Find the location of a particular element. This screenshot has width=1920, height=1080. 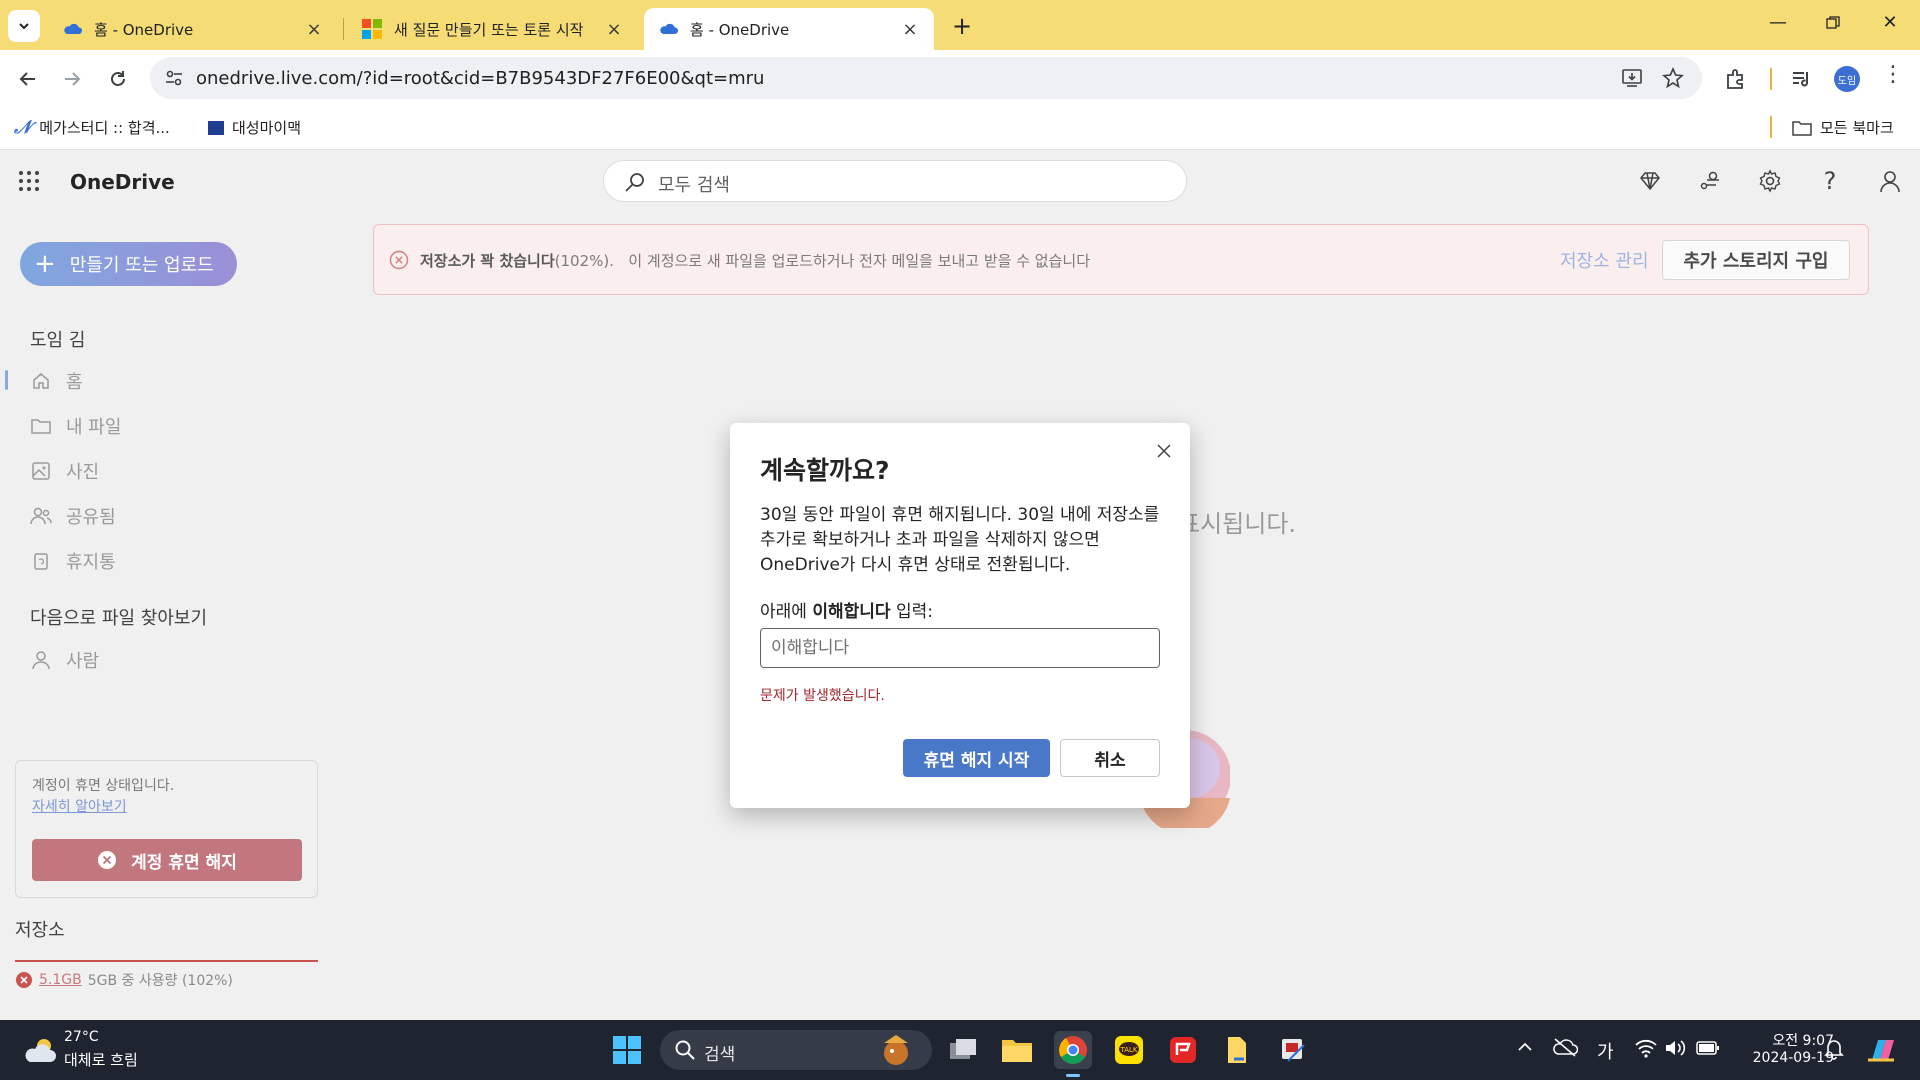

people-icon is located at coordinates (41, 516).